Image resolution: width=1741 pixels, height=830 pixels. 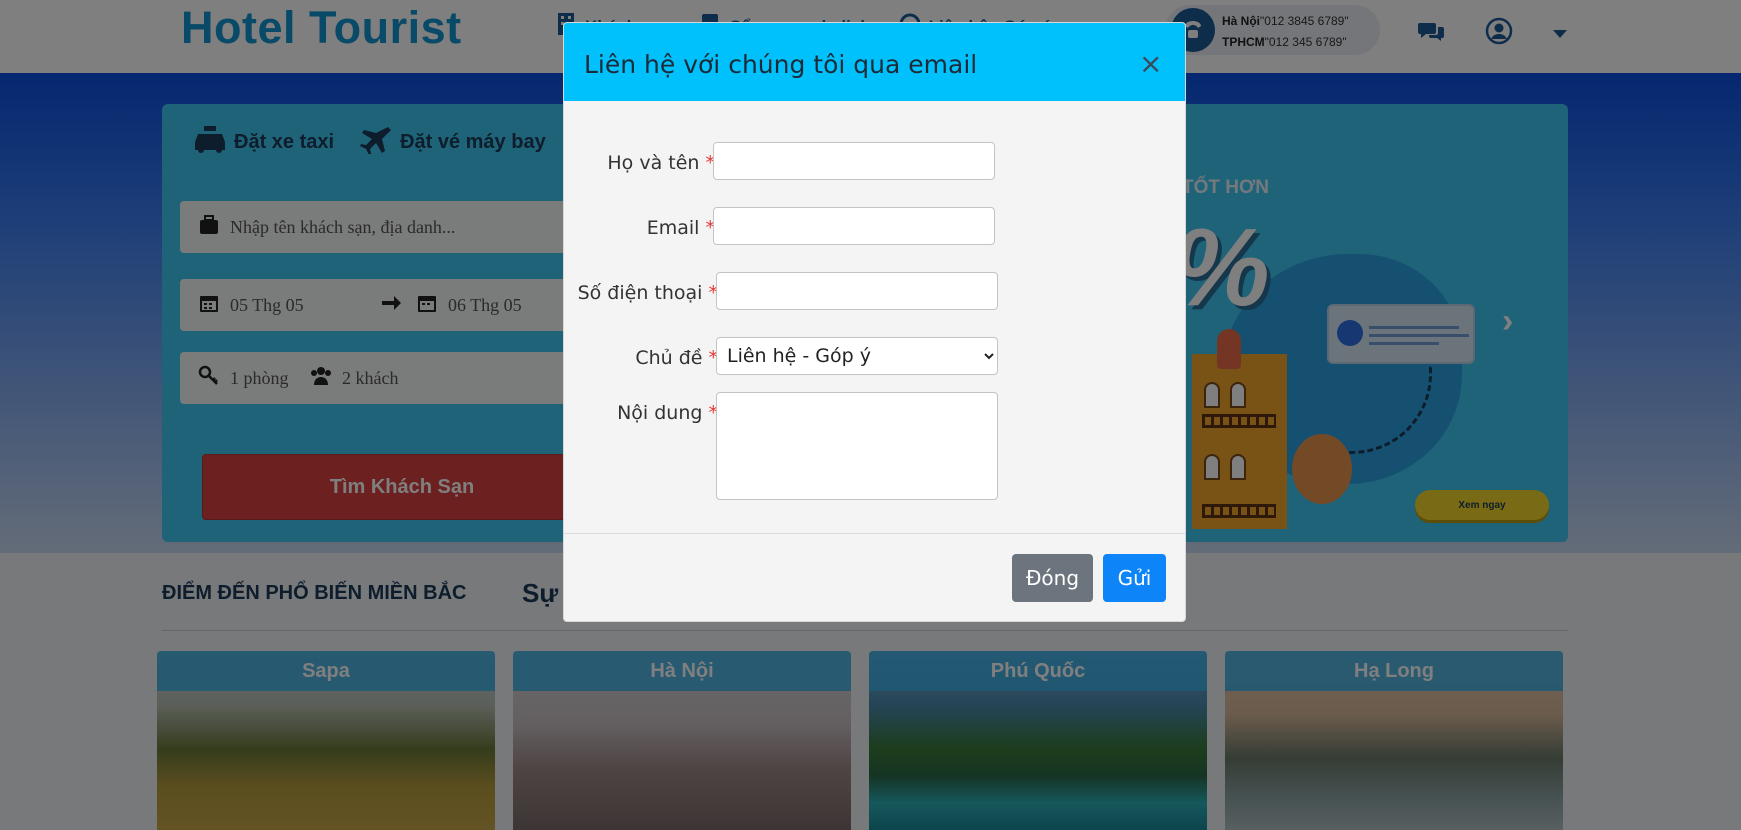 I want to click on form-row-content: Nội dung *, so click(x=874, y=446).